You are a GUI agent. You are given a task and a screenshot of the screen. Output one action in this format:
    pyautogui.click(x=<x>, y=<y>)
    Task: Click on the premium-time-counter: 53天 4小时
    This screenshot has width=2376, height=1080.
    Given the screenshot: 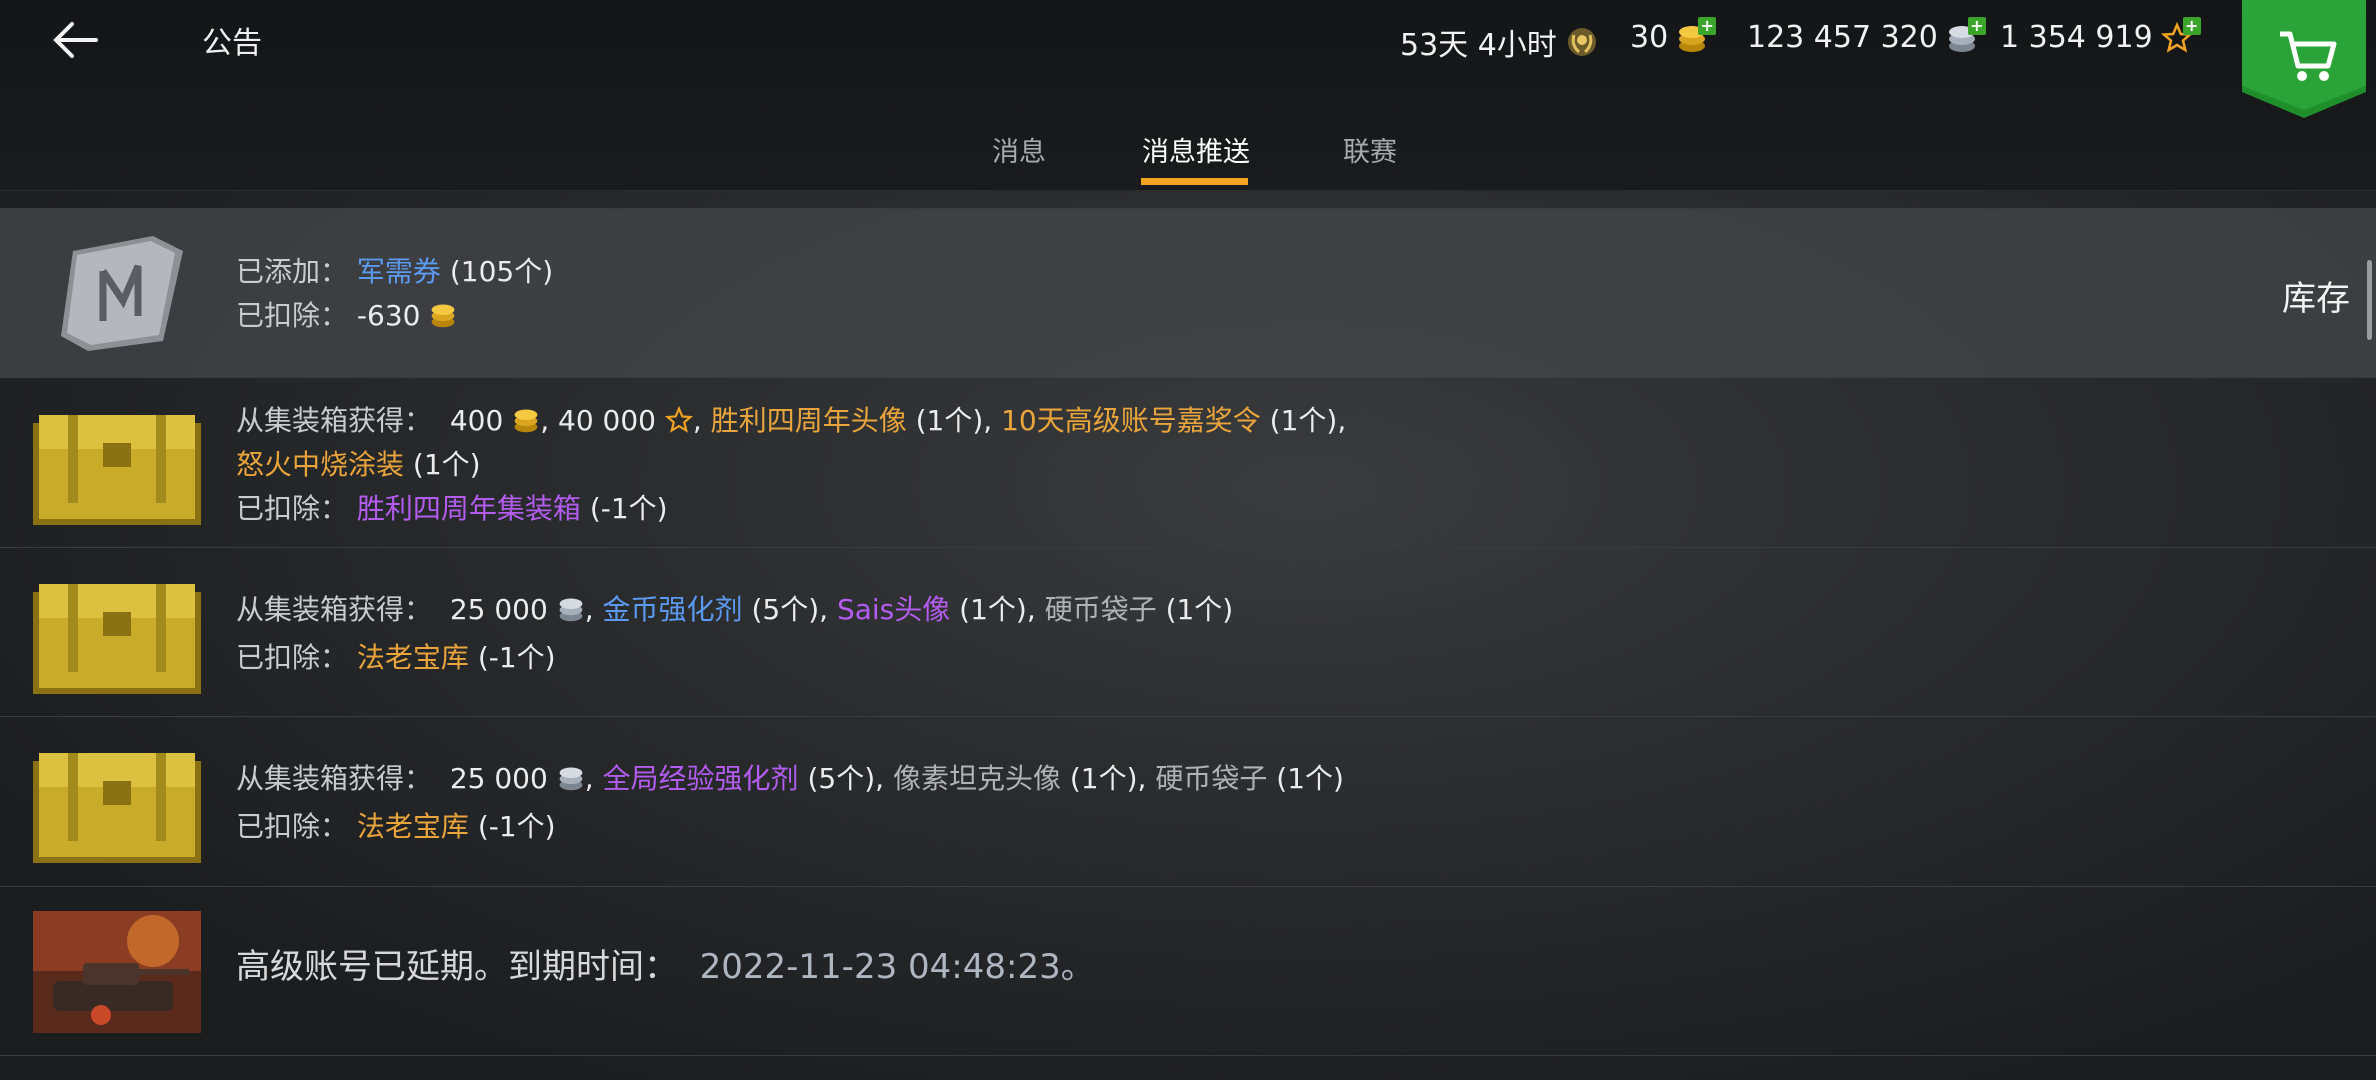 What is the action you would take?
    pyautogui.click(x=1499, y=42)
    